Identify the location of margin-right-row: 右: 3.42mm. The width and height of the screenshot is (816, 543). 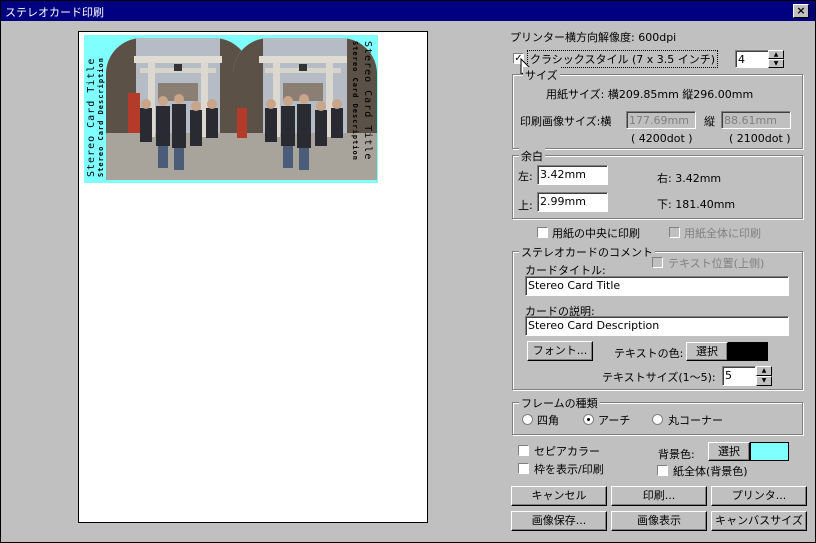
(689, 178).